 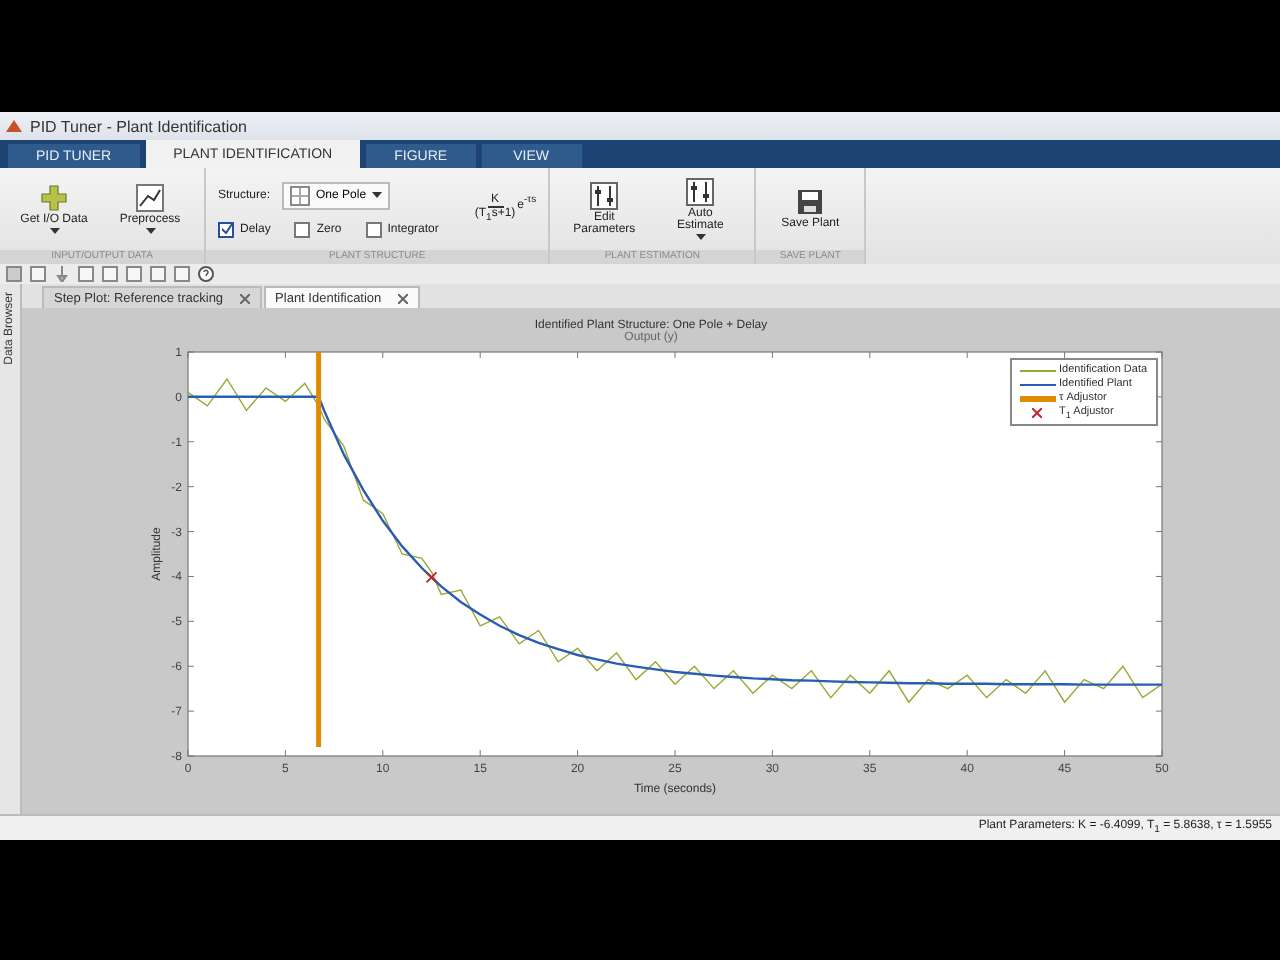 What do you see at coordinates (318, 549) in the screenshot?
I see `adjustor-line` at bounding box center [318, 549].